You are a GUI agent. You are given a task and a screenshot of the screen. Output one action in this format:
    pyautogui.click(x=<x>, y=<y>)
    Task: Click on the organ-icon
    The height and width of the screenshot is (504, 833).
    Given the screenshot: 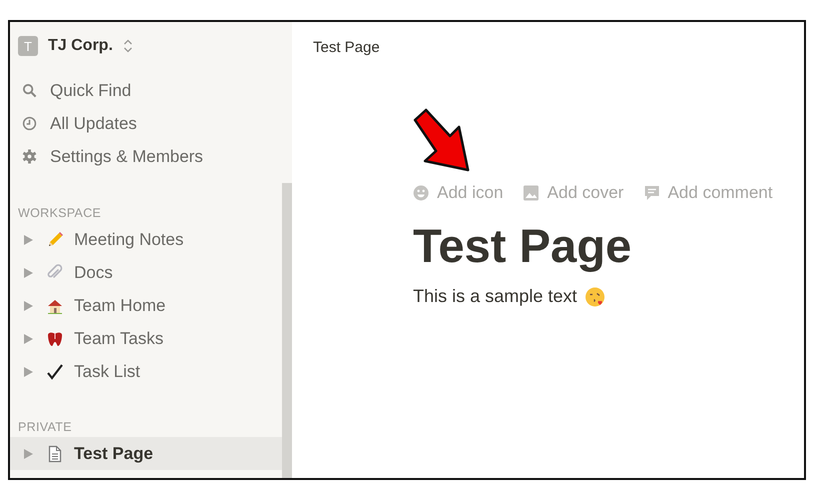 What is the action you would take?
    pyautogui.click(x=55, y=339)
    